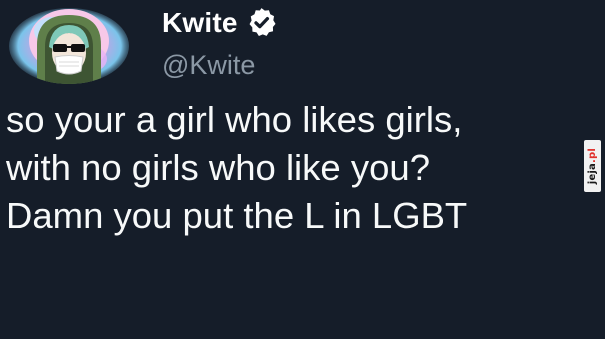 The image size is (605, 339). I want to click on watermark-brand: jeja, so click(592, 173).